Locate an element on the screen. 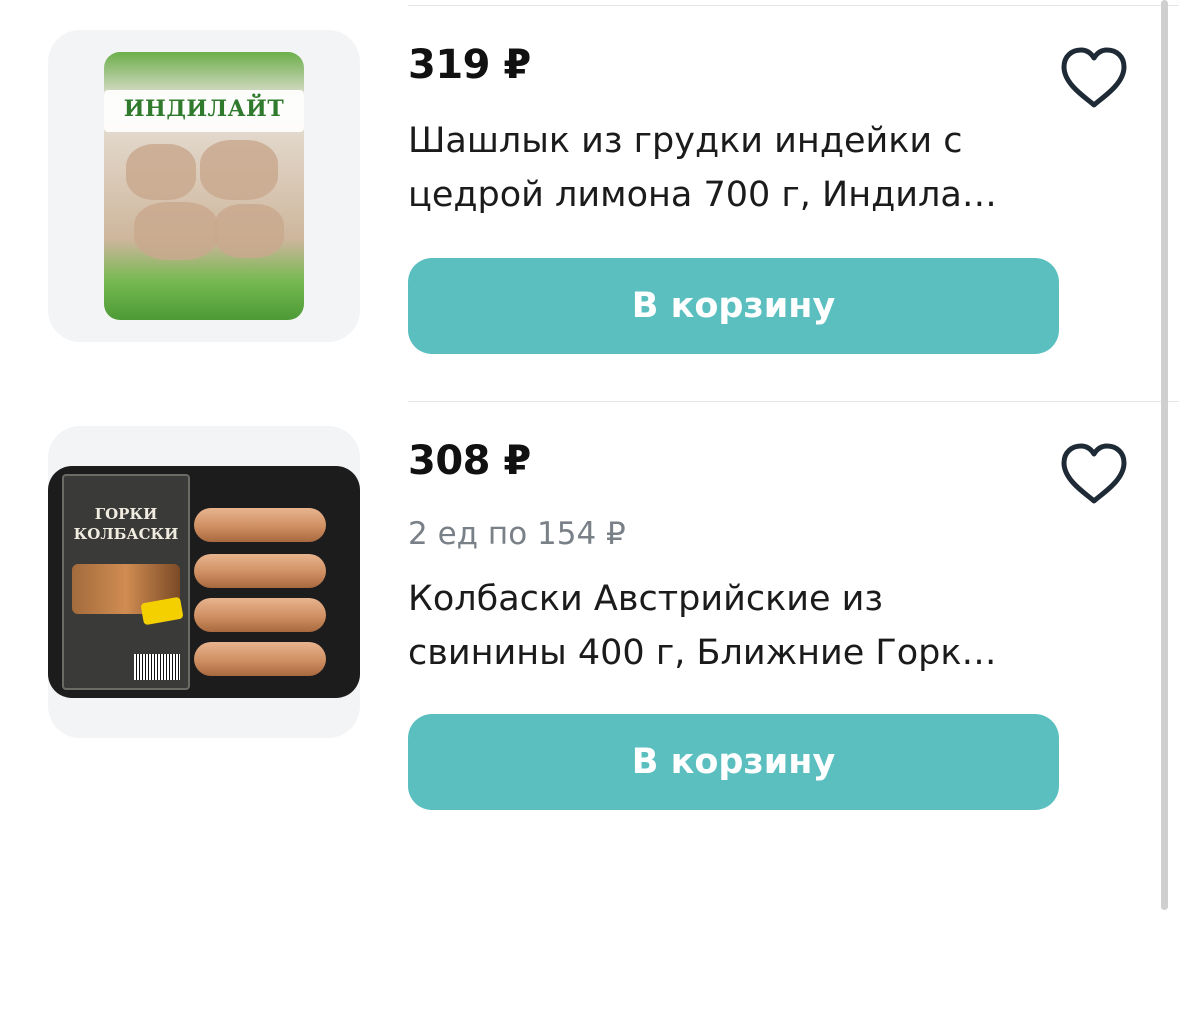 Image resolution: width=1179 pixels, height=1020 pixels. product-unit-price: 2 ед по 154 ₽ is located at coordinates (517, 534).